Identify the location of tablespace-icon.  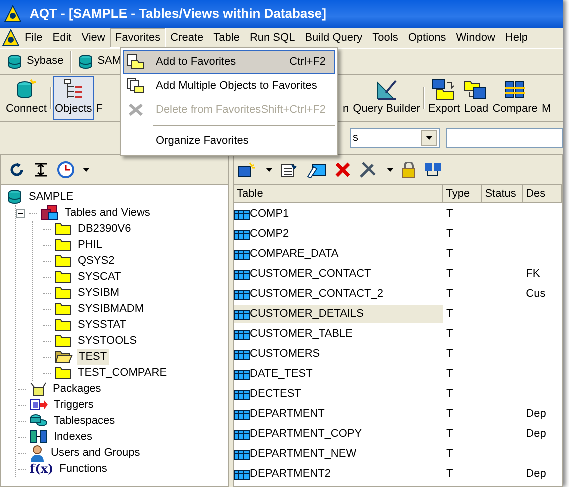
(39, 421).